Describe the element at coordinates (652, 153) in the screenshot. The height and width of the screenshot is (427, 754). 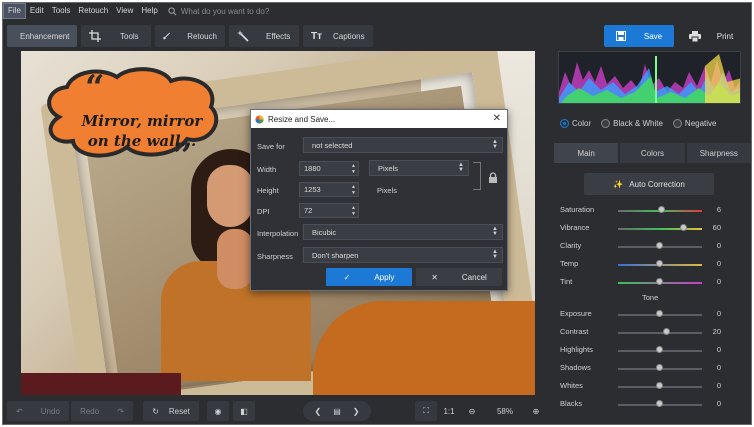
I see `tab-colors: Colors` at that location.